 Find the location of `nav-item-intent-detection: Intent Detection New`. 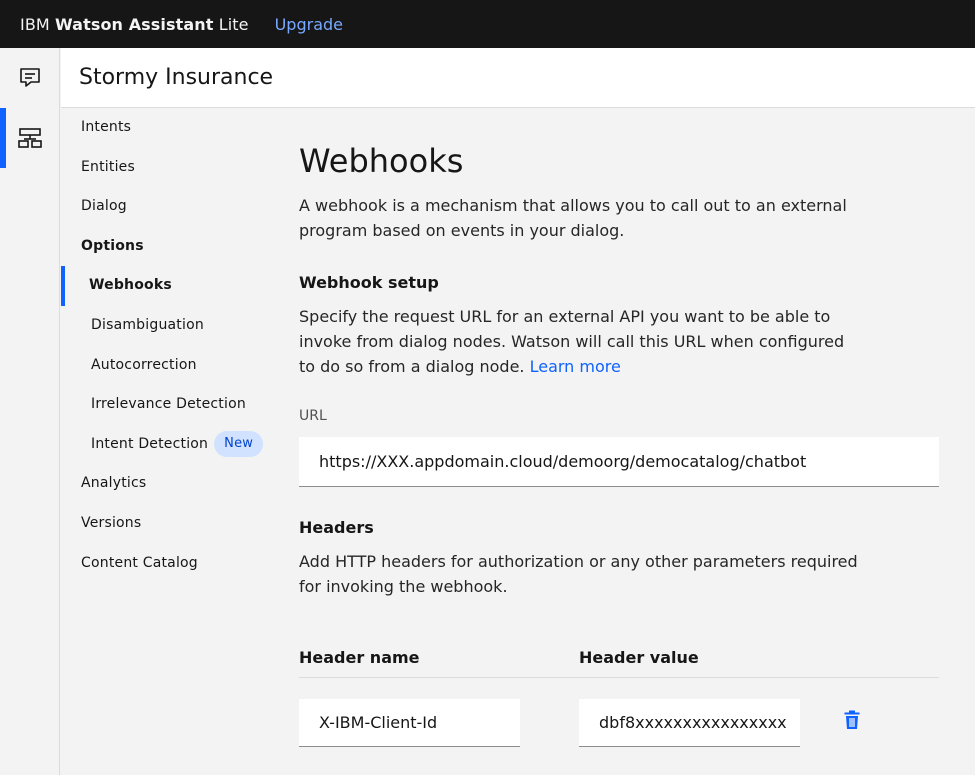

nav-item-intent-detection: Intent Detection New is located at coordinates (166, 445).